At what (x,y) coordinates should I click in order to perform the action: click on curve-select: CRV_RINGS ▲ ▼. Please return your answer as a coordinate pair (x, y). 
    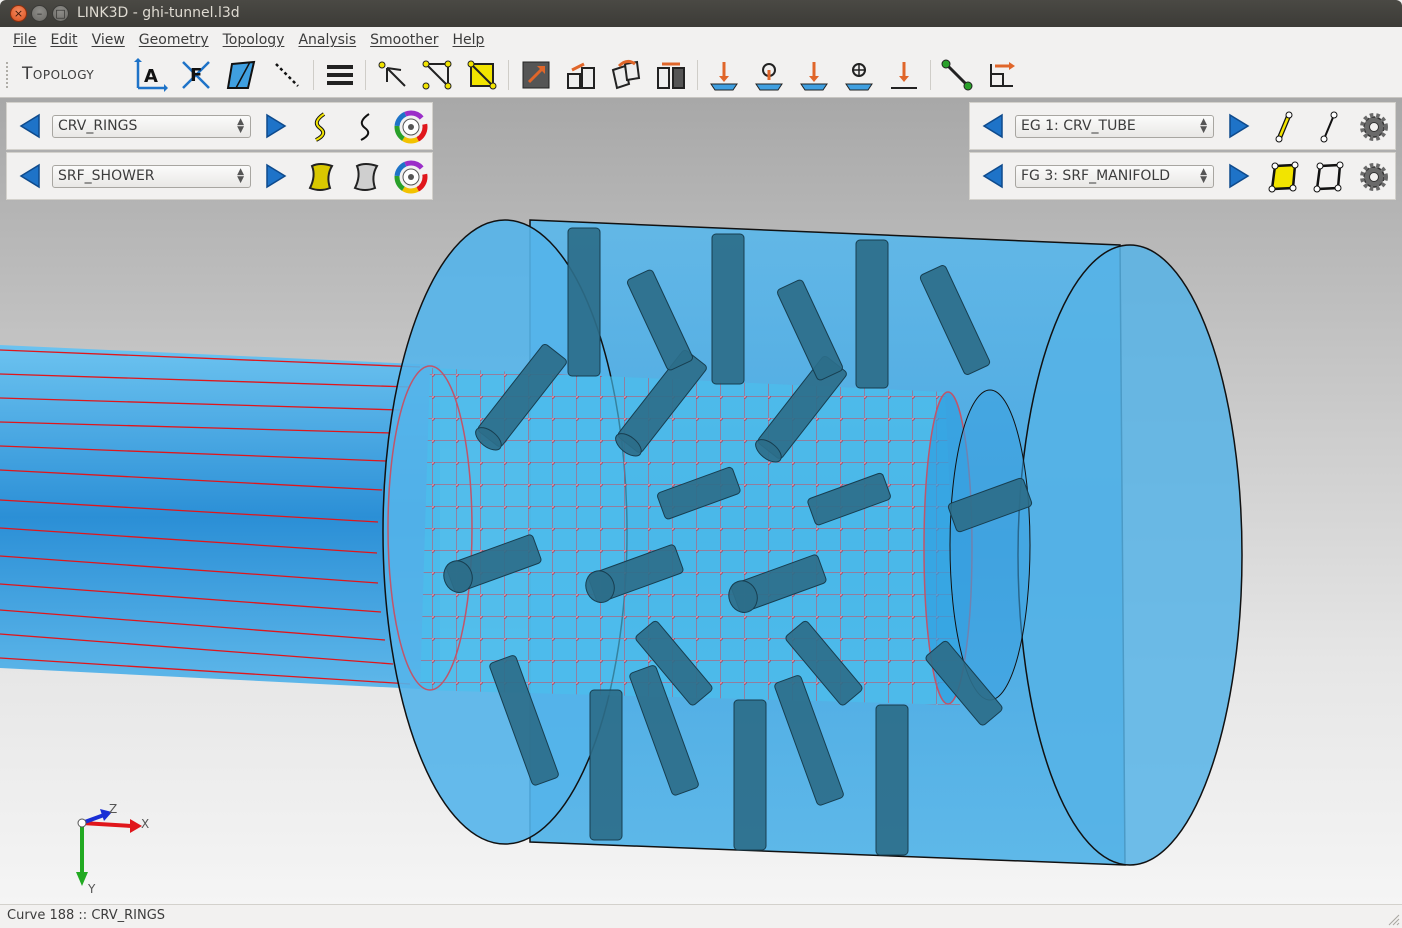
    Looking at the image, I should click on (151, 126).